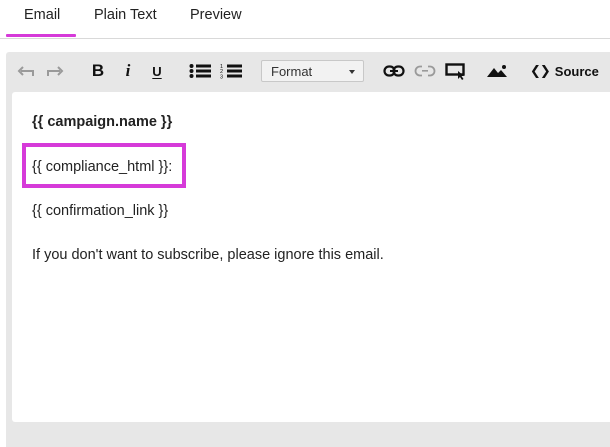 Image resolution: width=610 pixels, height=447 pixels. I want to click on source-button: ❮❯ Source, so click(564, 71).